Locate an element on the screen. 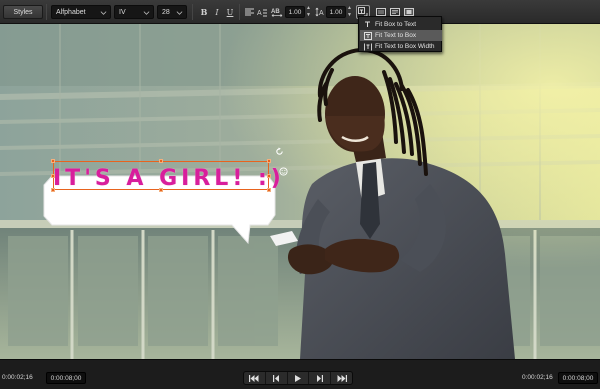 This screenshot has width=600, height=389. menu-item-fit-text-to-box: Fit Text to Box is located at coordinates (401, 35).